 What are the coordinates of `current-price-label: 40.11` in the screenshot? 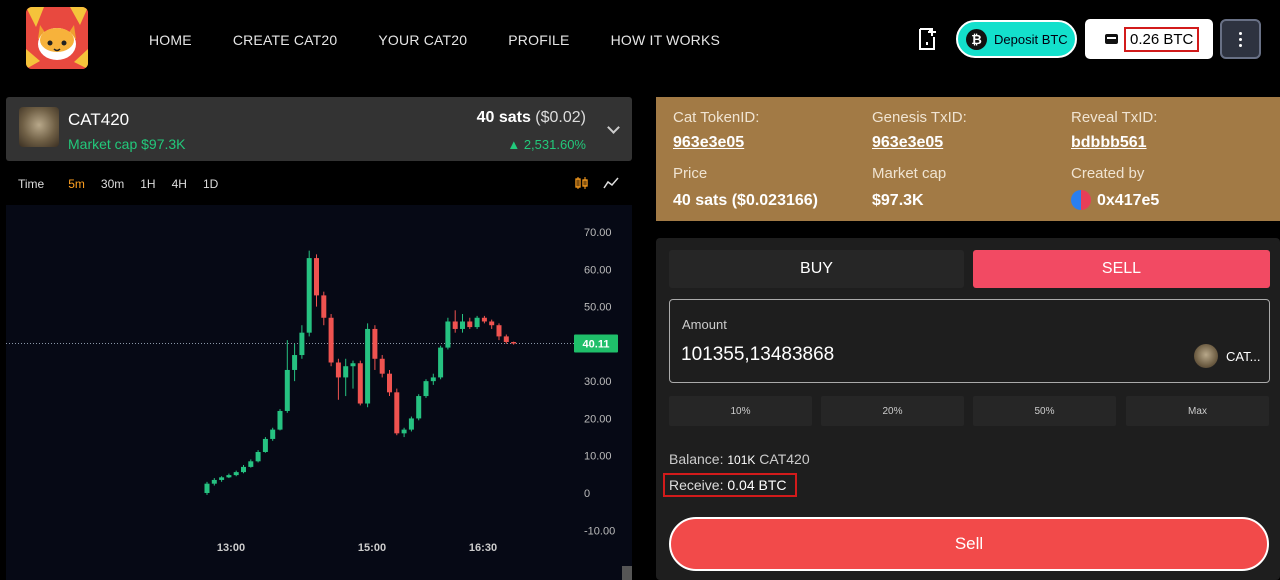 It's located at (596, 344).